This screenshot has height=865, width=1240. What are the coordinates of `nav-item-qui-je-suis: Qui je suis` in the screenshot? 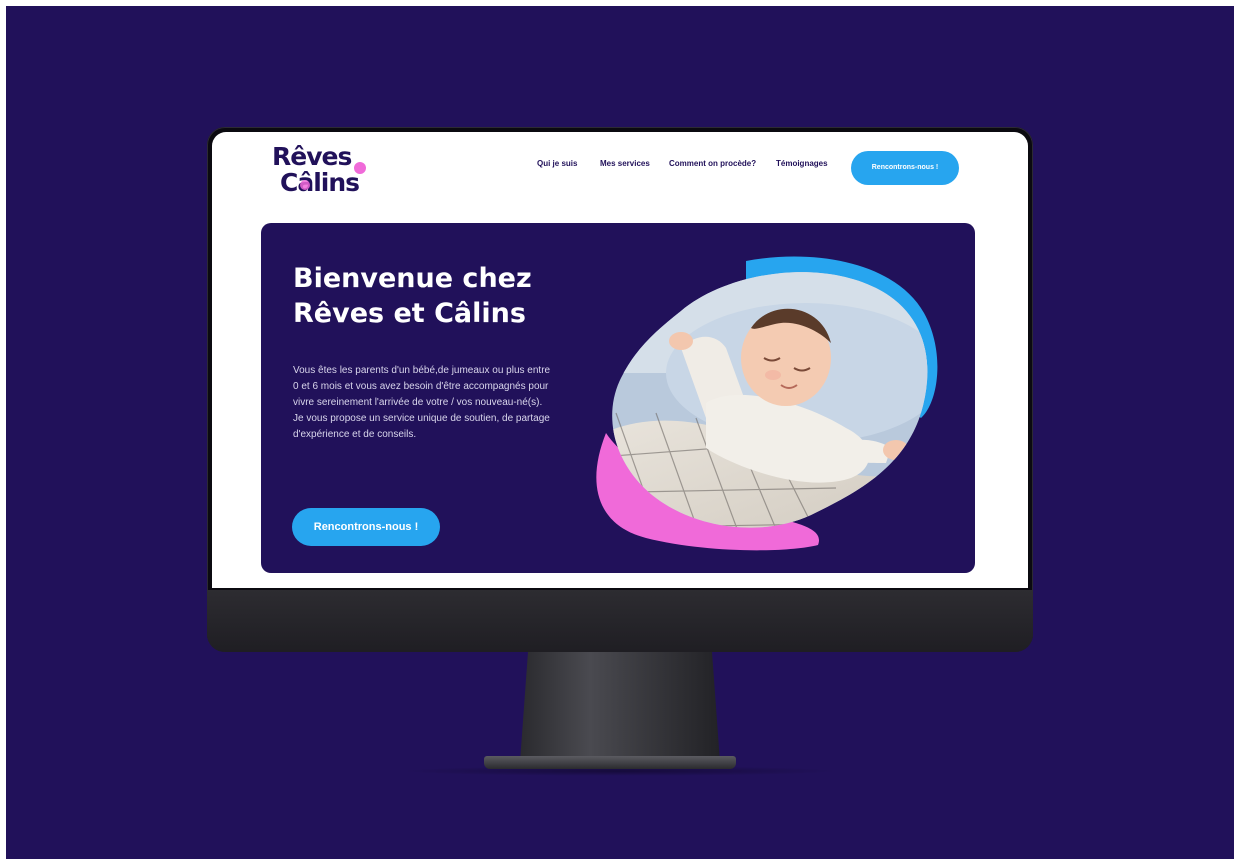 It's located at (557, 163).